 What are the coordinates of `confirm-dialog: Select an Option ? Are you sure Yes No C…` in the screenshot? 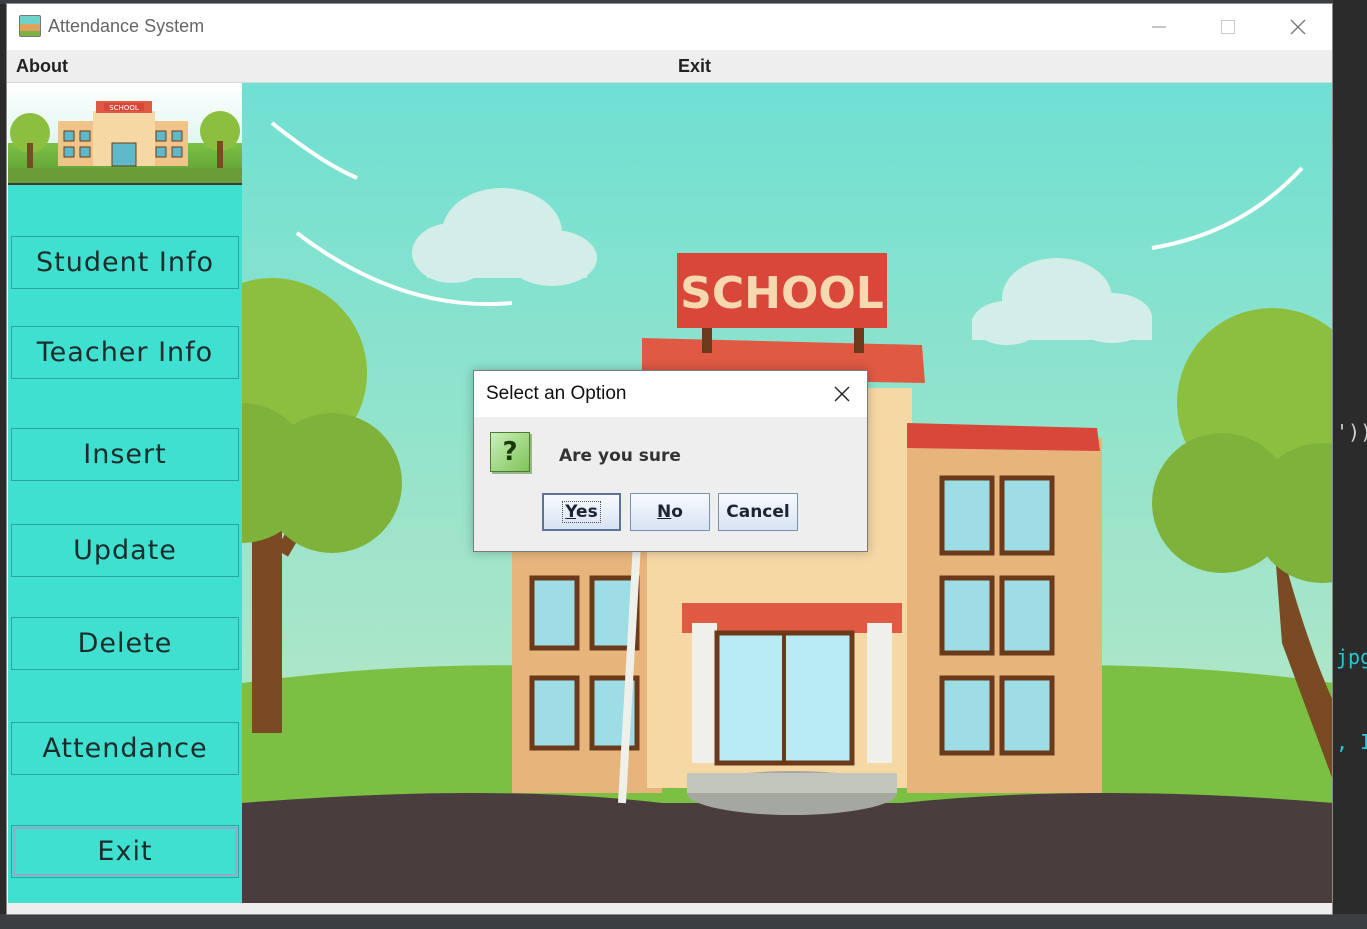 It's located at (670, 461).